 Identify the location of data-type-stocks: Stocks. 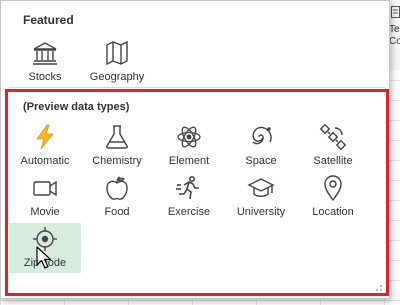
(45, 62).